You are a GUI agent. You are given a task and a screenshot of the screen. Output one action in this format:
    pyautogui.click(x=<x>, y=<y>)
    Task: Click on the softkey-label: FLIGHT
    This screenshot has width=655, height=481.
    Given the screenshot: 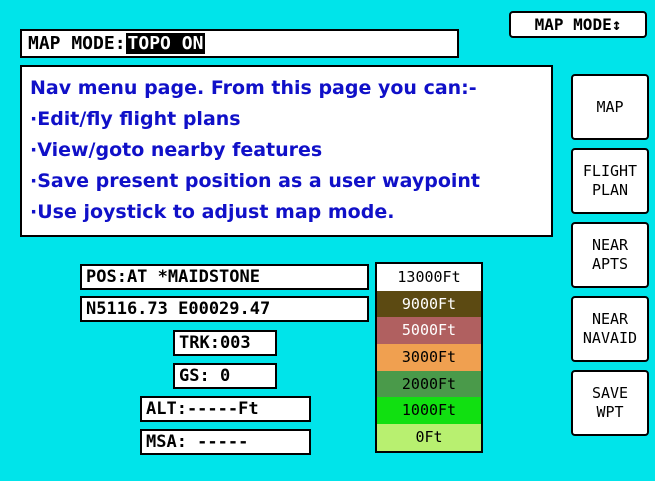 What is the action you would take?
    pyautogui.click(x=610, y=171)
    